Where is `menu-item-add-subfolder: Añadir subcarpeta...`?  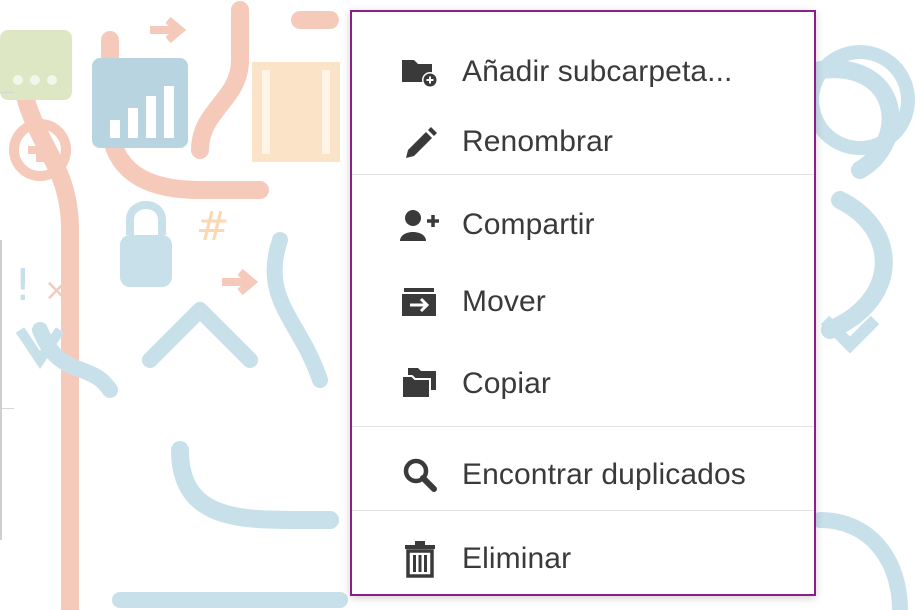 menu-item-add-subfolder: Añadir subcarpeta... is located at coordinates (583, 72).